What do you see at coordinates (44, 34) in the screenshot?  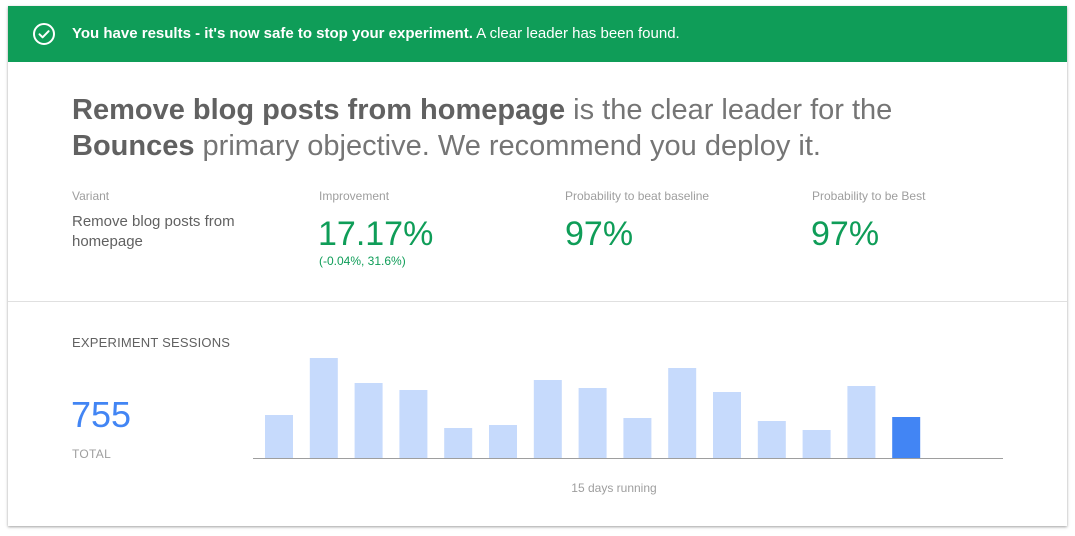 I see `check-circle-icon` at bounding box center [44, 34].